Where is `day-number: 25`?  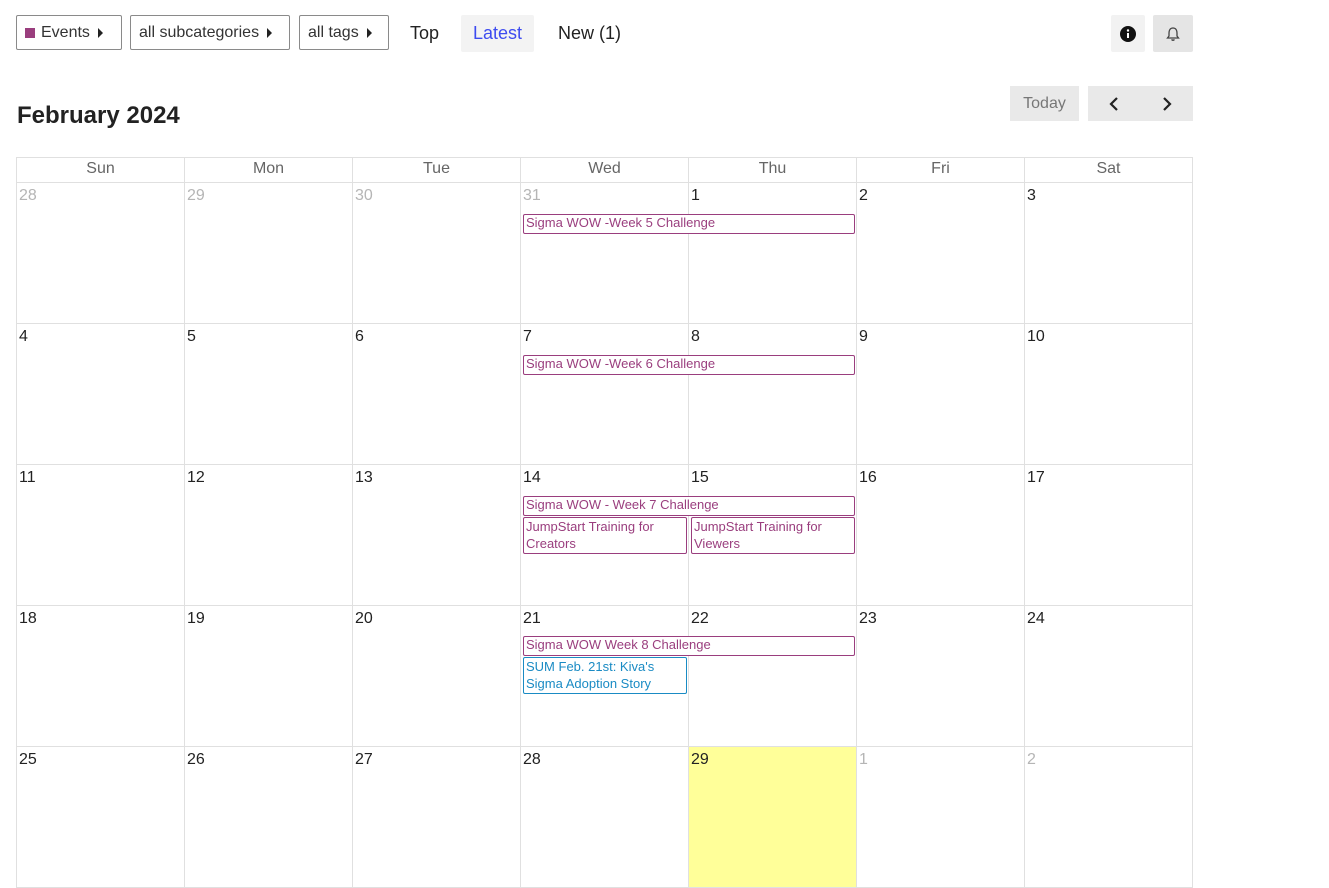
day-number: 25 is located at coordinates (28, 759).